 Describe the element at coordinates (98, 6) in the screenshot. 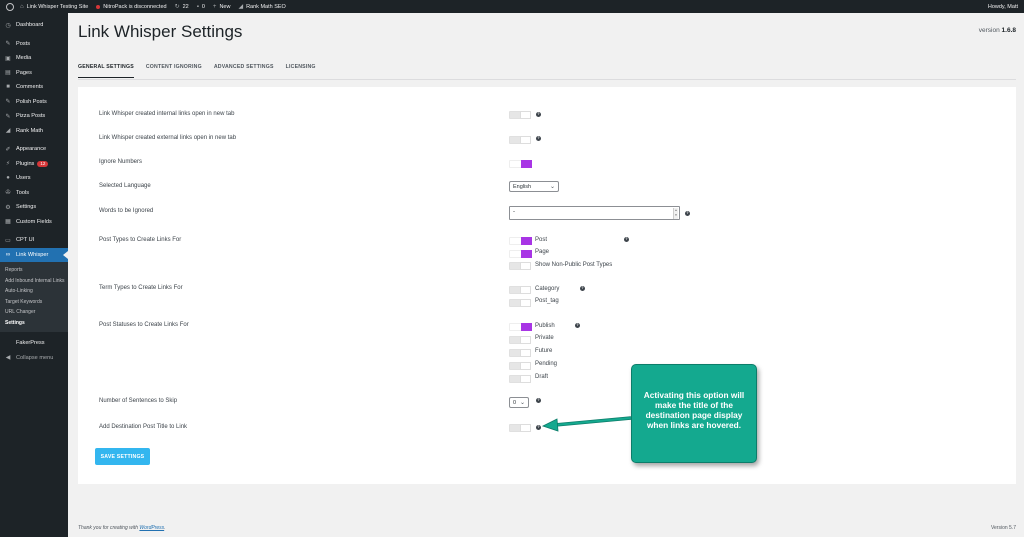

I see `status-dot-icon` at that location.